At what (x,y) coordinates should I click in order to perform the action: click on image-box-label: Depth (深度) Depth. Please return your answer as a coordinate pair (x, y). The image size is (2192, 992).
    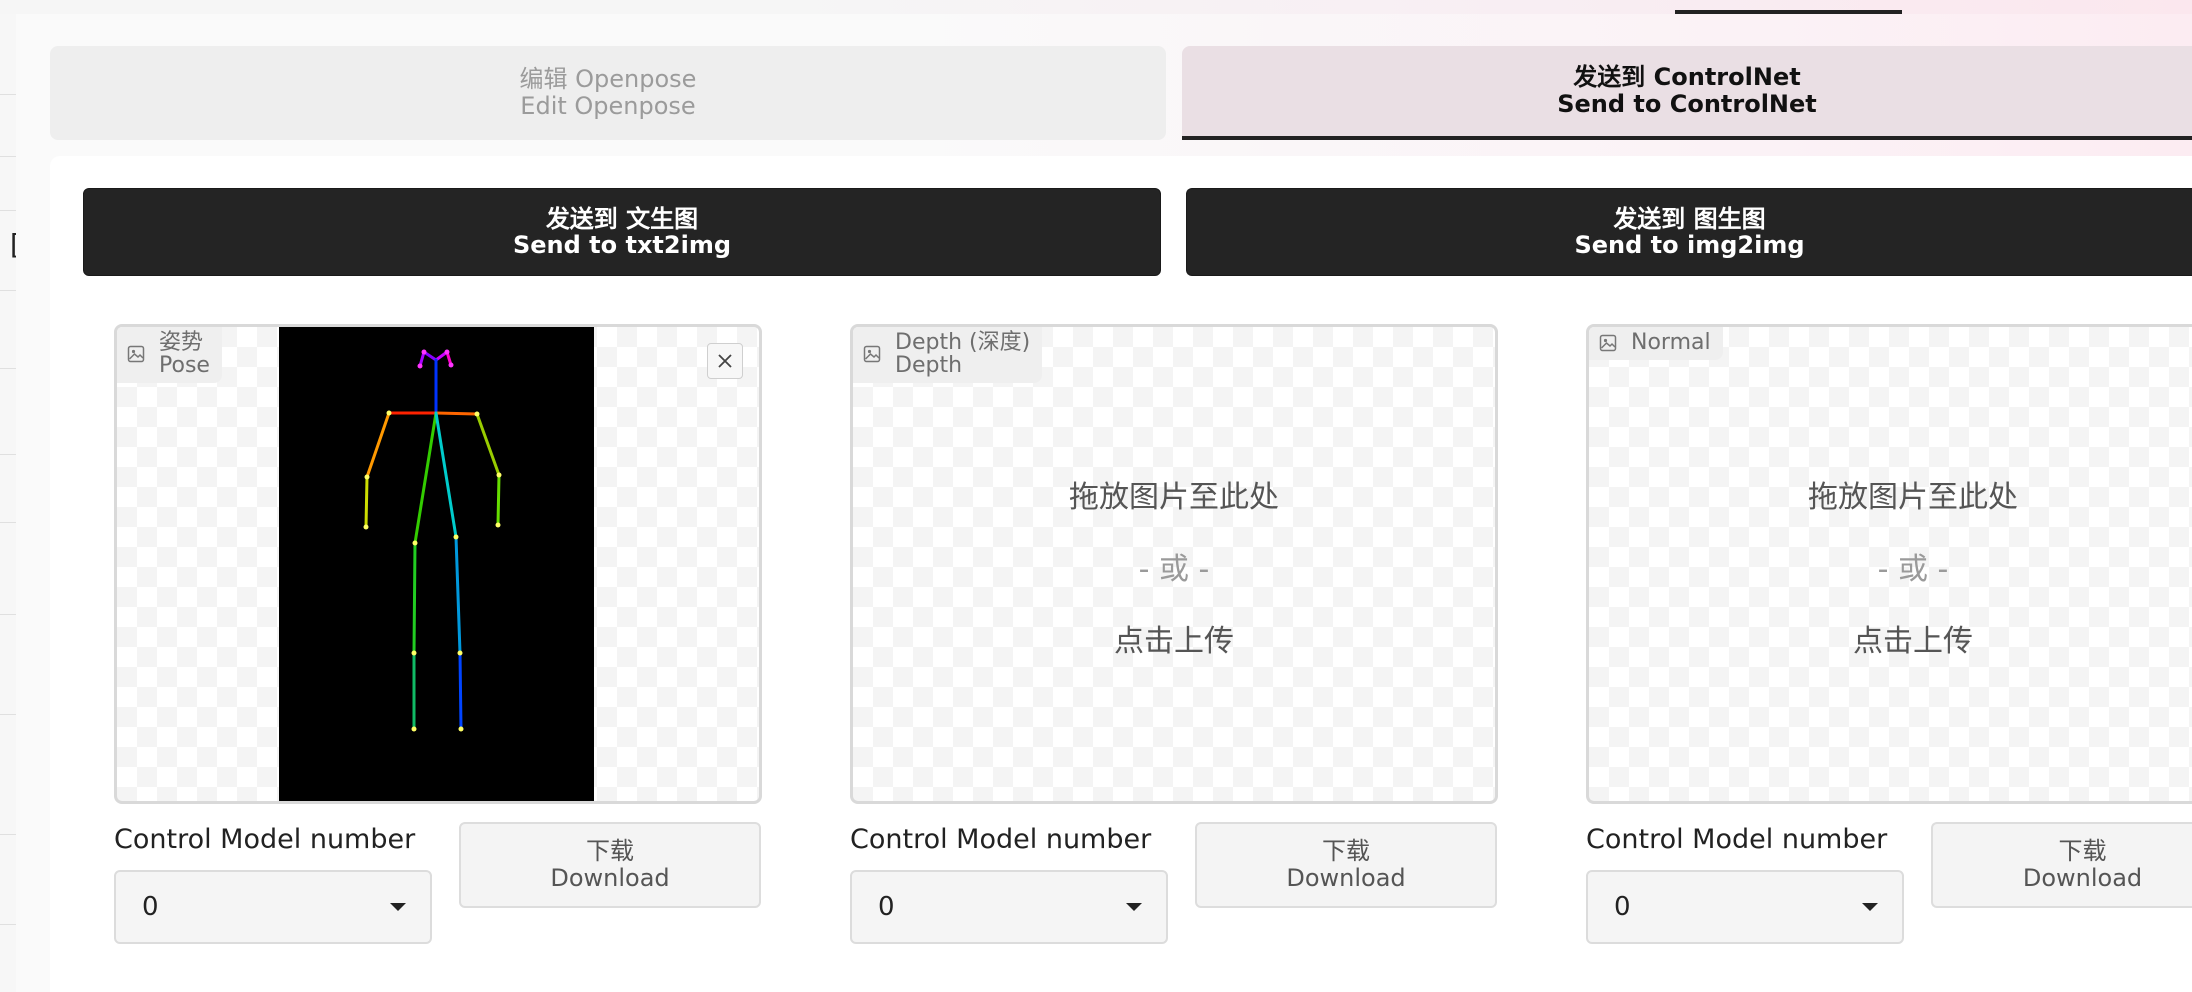
    Looking at the image, I should click on (948, 355).